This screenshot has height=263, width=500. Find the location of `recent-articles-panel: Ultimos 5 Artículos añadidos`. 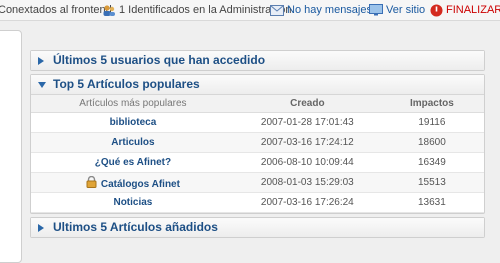

recent-articles-panel: Ultimos 5 Artículos añadidos is located at coordinates (257, 227).